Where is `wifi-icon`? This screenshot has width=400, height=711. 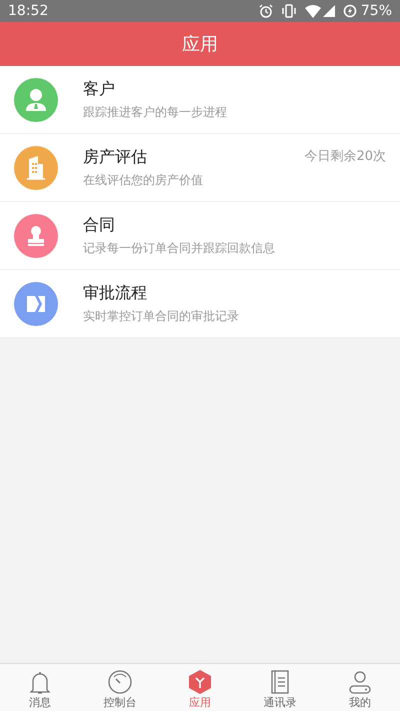 wifi-icon is located at coordinates (312, 11).